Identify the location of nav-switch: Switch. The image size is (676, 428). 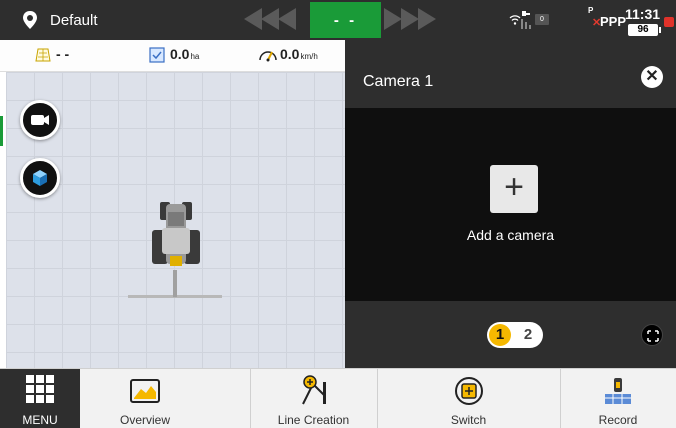
(468, 398).